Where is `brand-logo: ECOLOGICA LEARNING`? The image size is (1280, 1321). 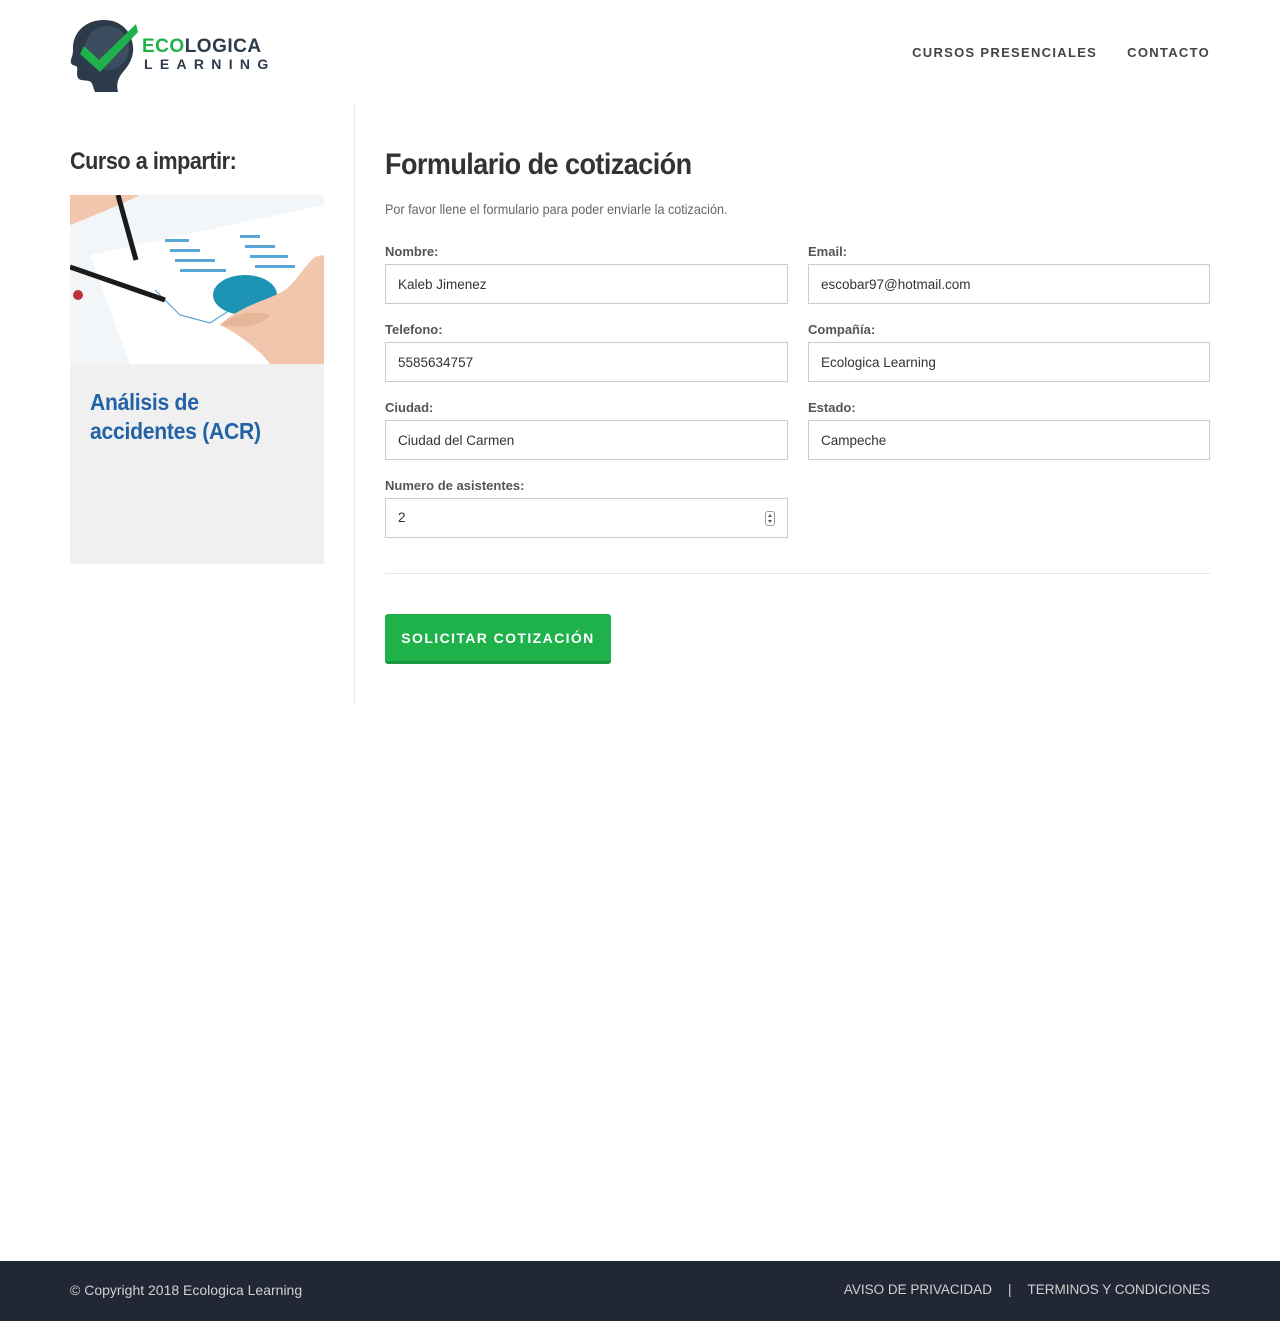 brand-logo: ECOLOGICA LEARNING is located at coordinates (170, 56).